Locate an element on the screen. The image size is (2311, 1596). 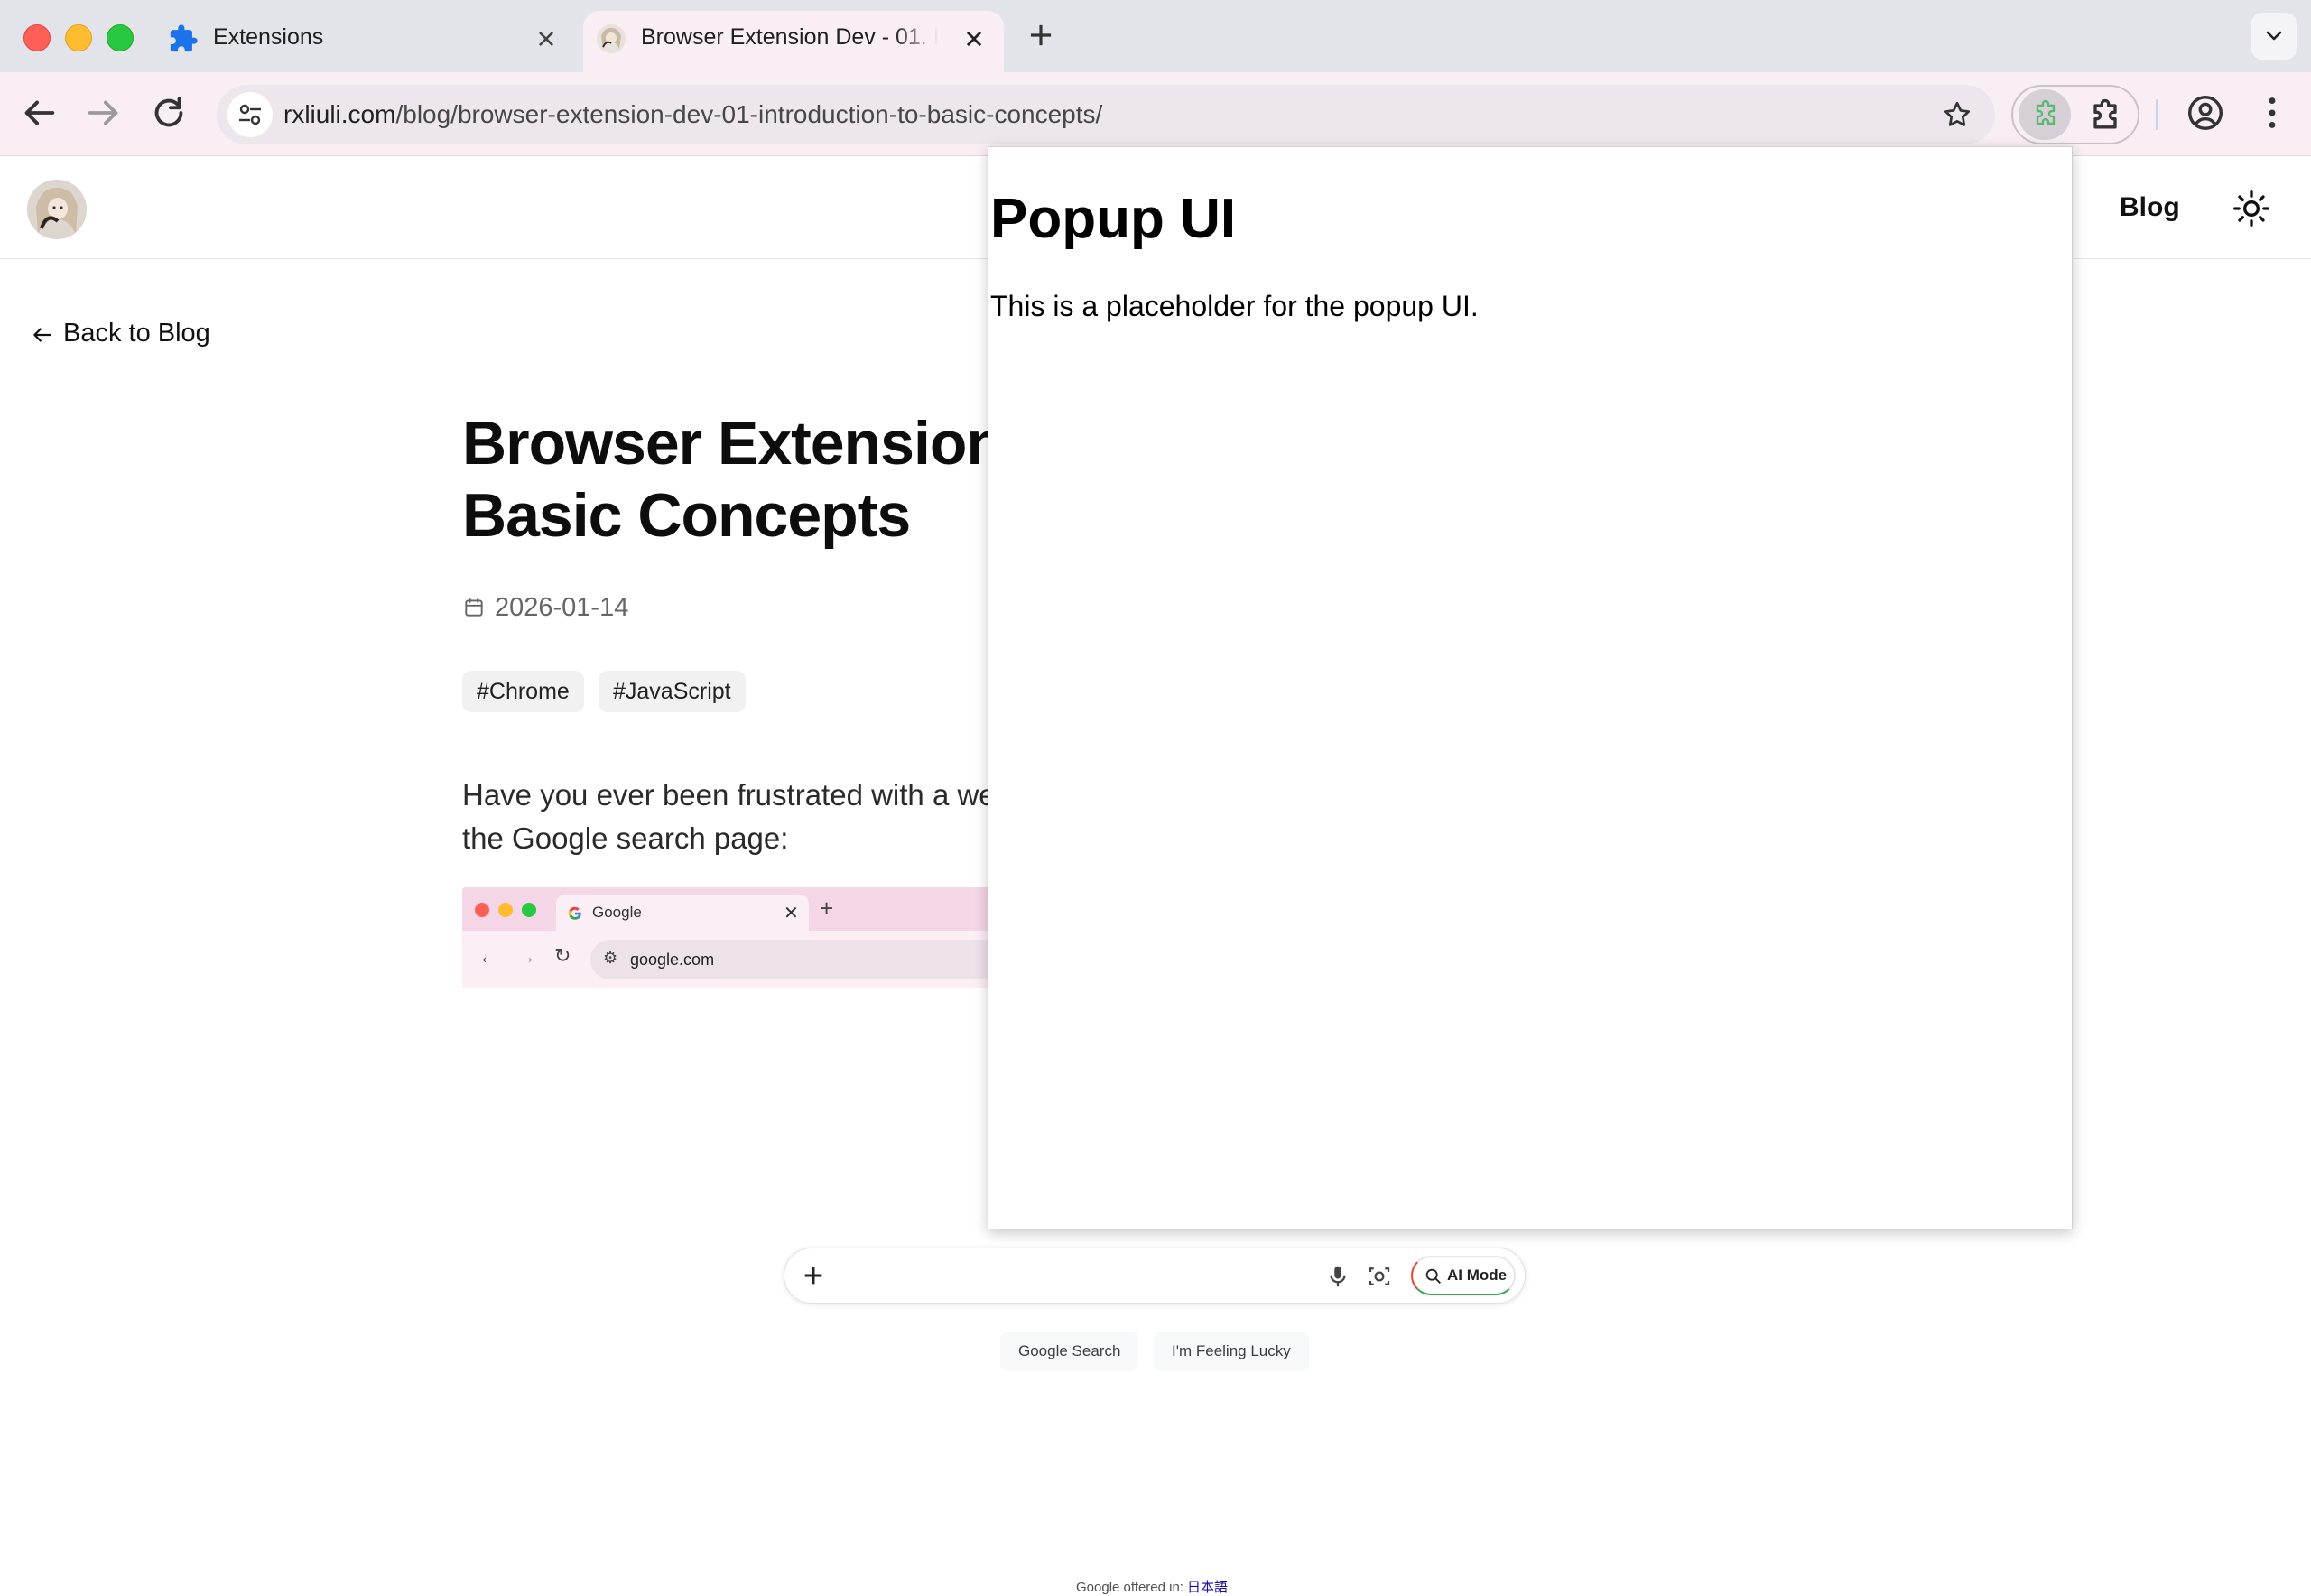
embed-green-dot is located at coordinates (529, 910).